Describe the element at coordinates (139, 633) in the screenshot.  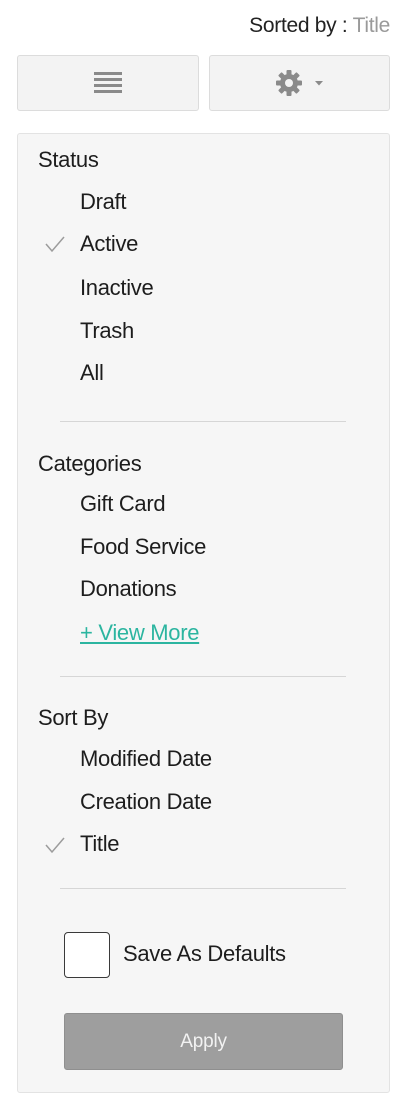
I see `view-more-link: + View More` at that location.